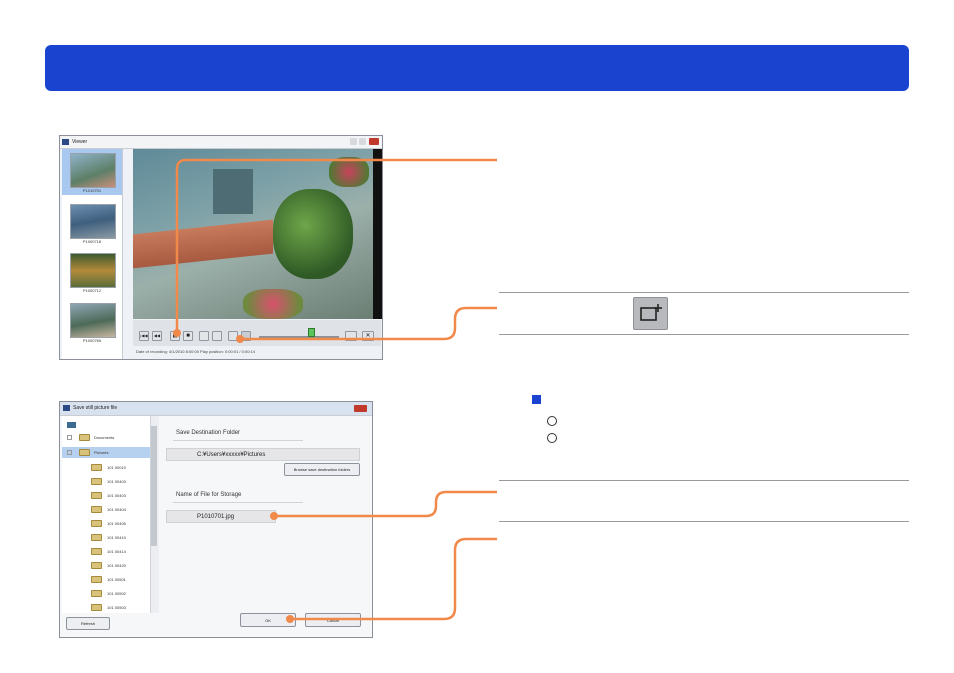  Describe the element at coordinates (360, 408) in the screenshot. I see `dialog-close-button` at that location.